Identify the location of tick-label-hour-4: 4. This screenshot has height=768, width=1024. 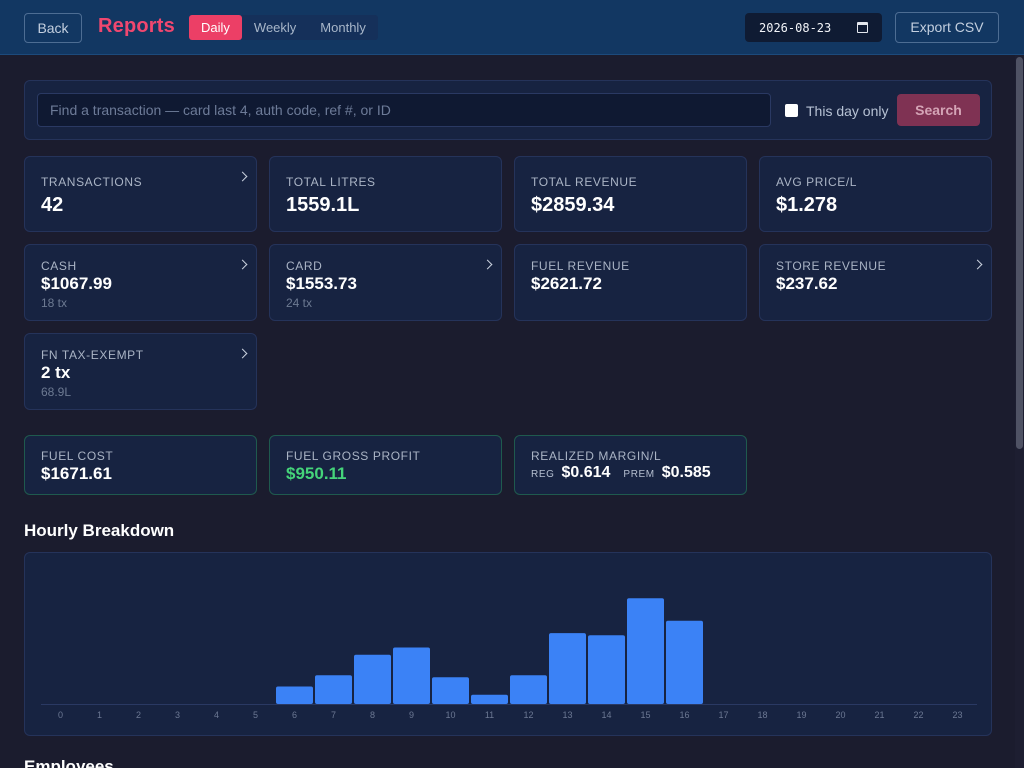
(216, 715).